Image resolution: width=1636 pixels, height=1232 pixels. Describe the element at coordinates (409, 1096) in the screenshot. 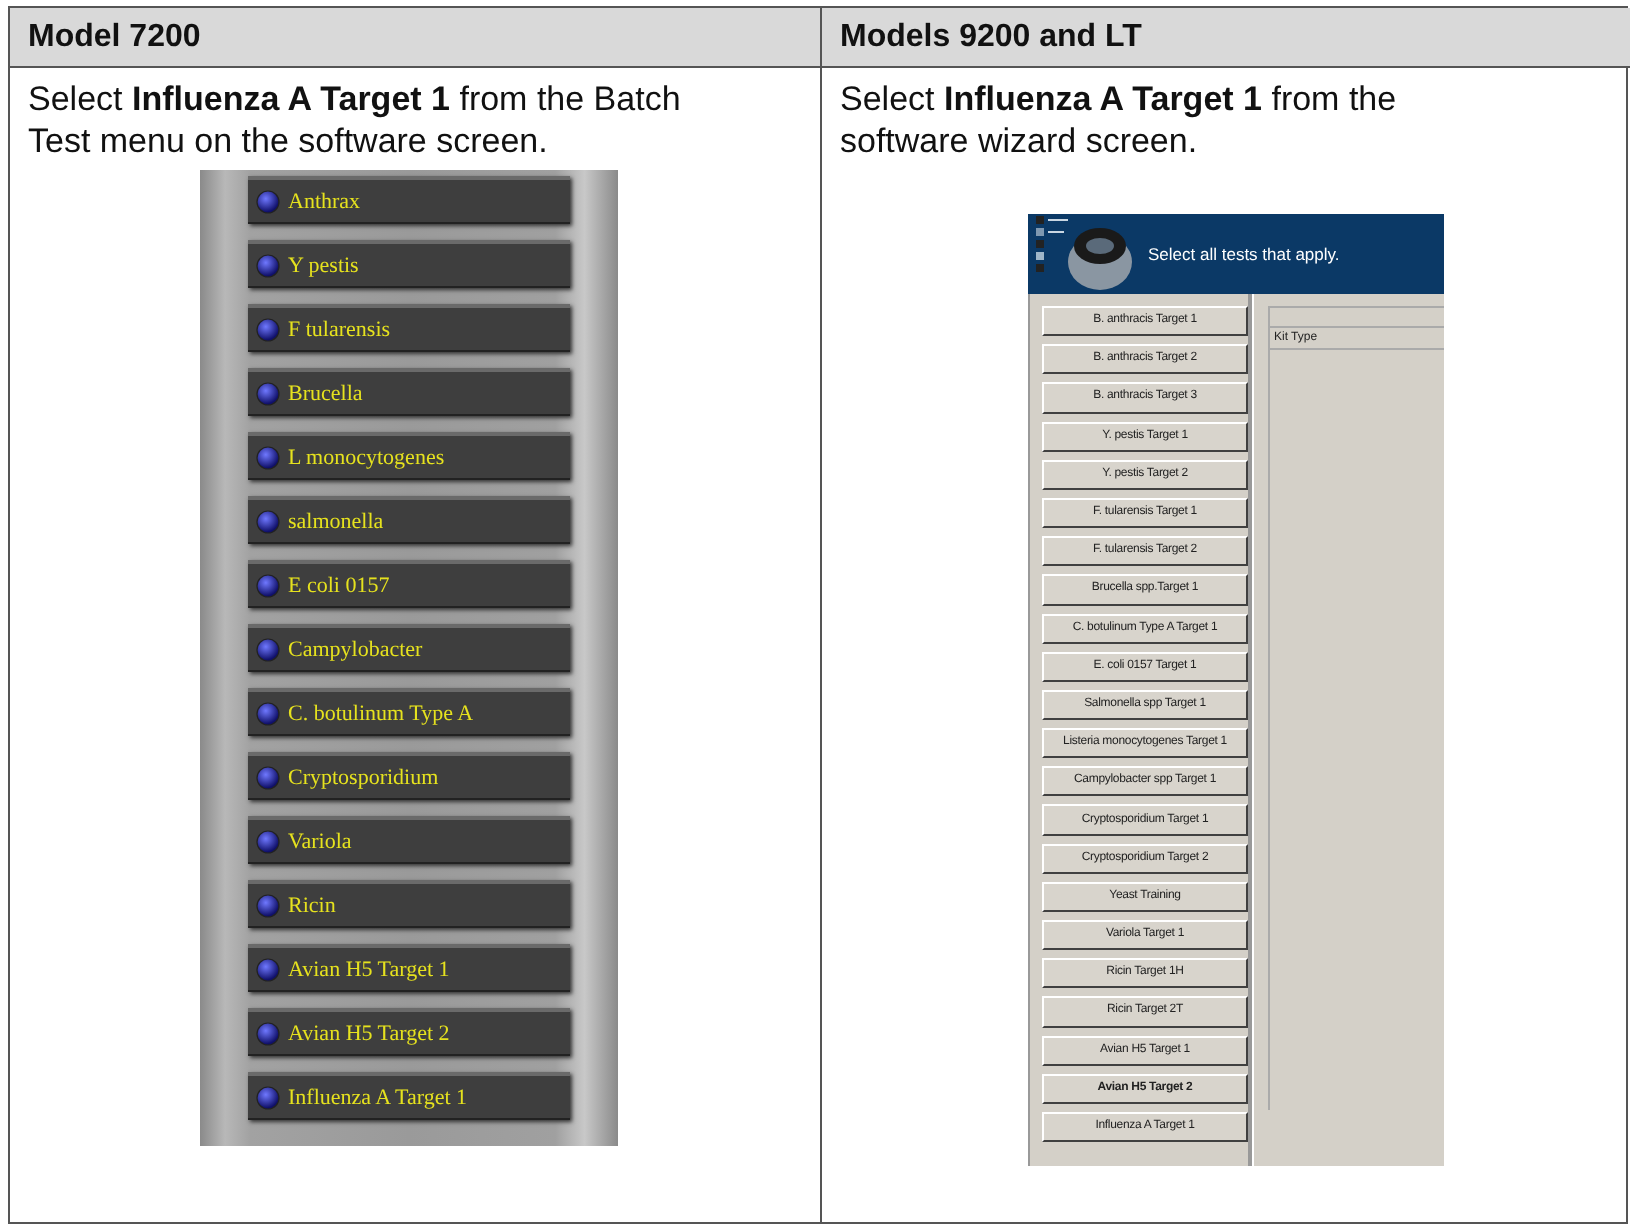

I see `test-menu-button: Influenza A Target 1` at that location.